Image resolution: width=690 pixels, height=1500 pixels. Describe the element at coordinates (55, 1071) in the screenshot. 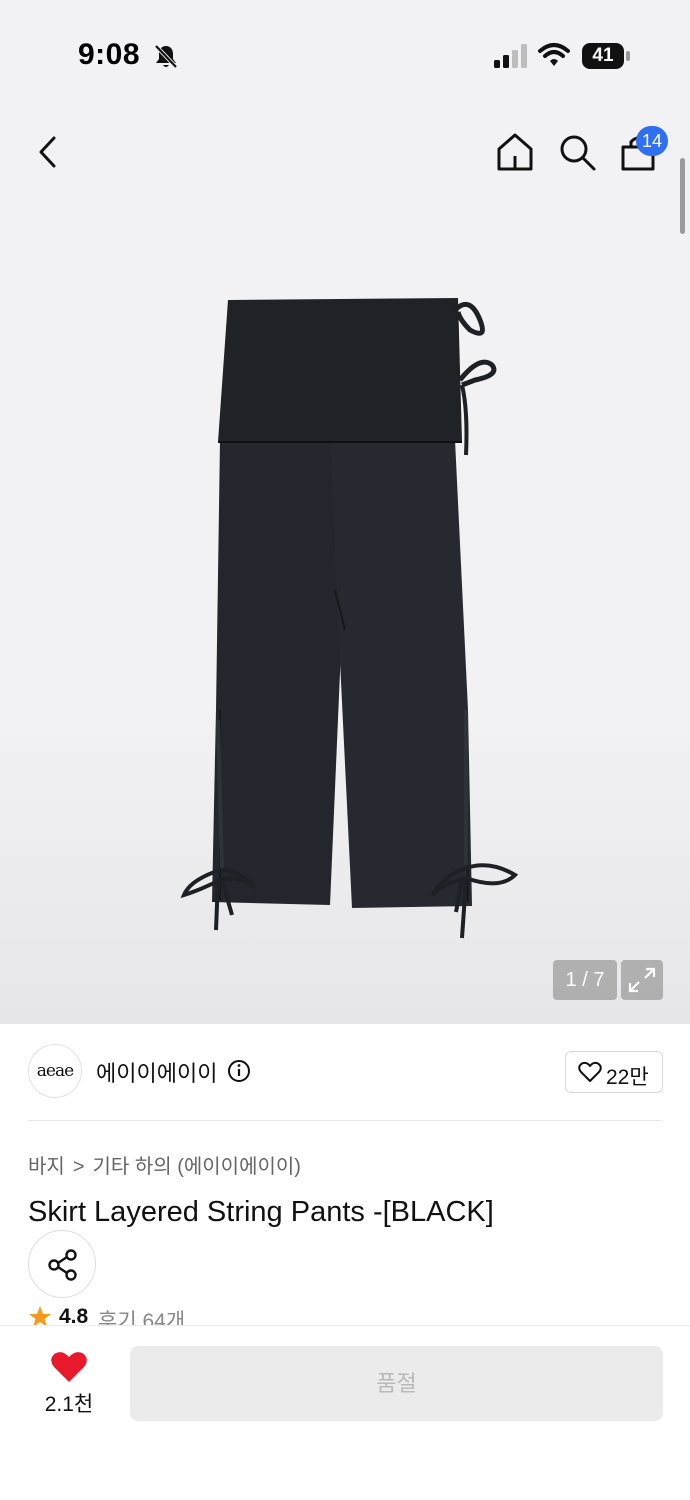

I see `brand-logo: aeae` at that location.